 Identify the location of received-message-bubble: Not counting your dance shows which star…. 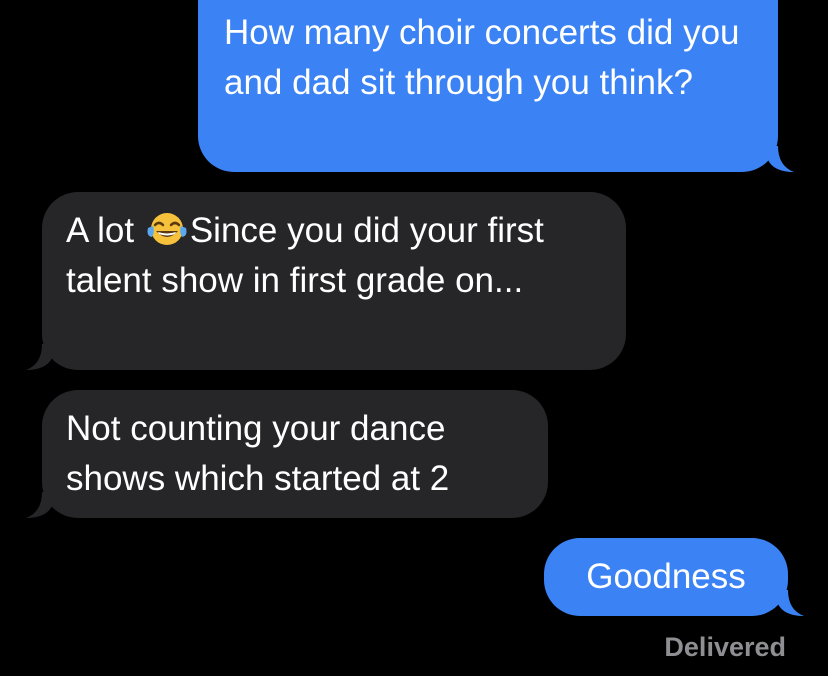
(287, 454).